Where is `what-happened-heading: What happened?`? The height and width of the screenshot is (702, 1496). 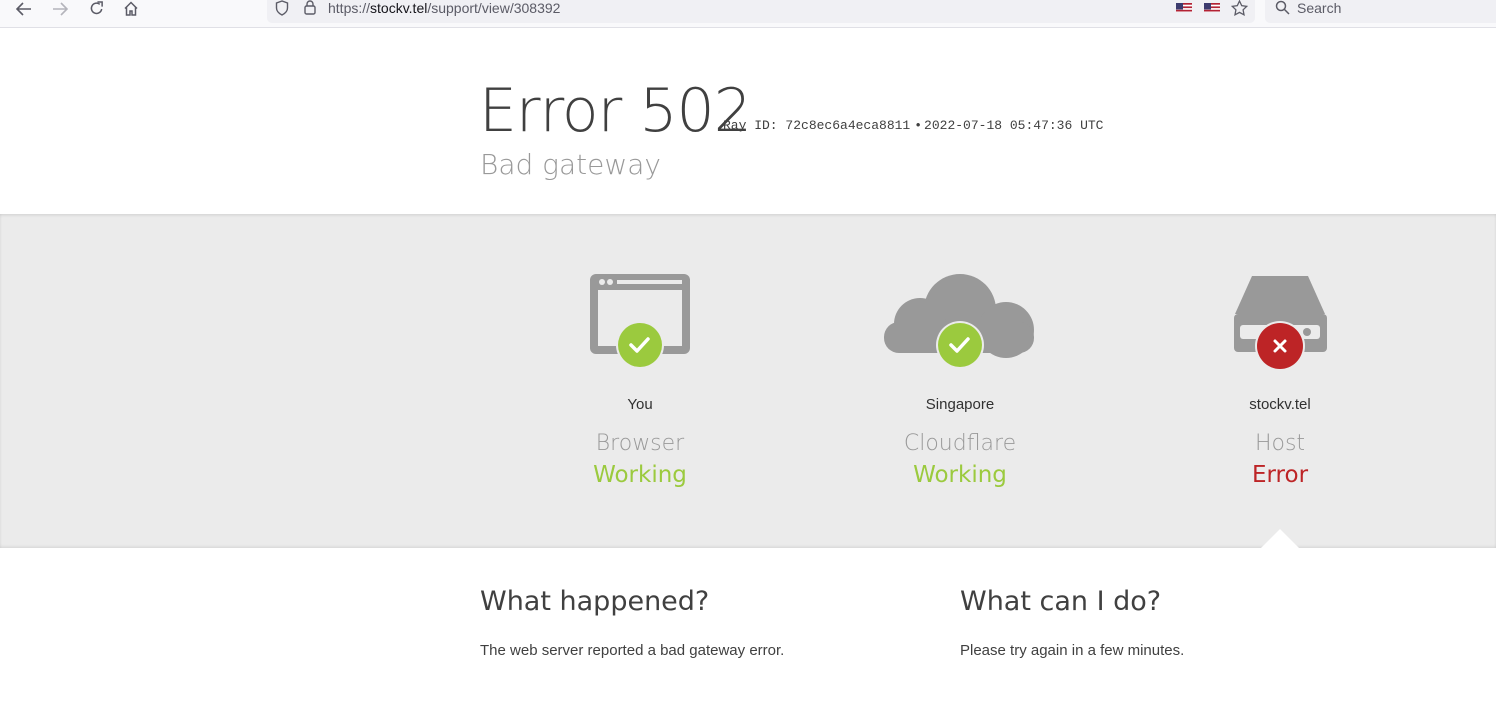 what-happened-heading: What happened? is located at coordinates (595, 601).